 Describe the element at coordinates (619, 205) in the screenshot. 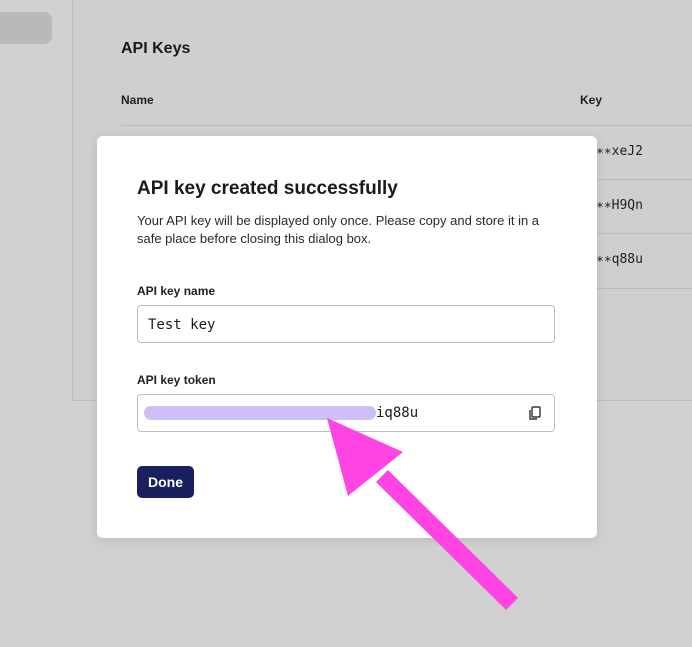

I see `masked-key: ∗∗H9Qn` at that location.